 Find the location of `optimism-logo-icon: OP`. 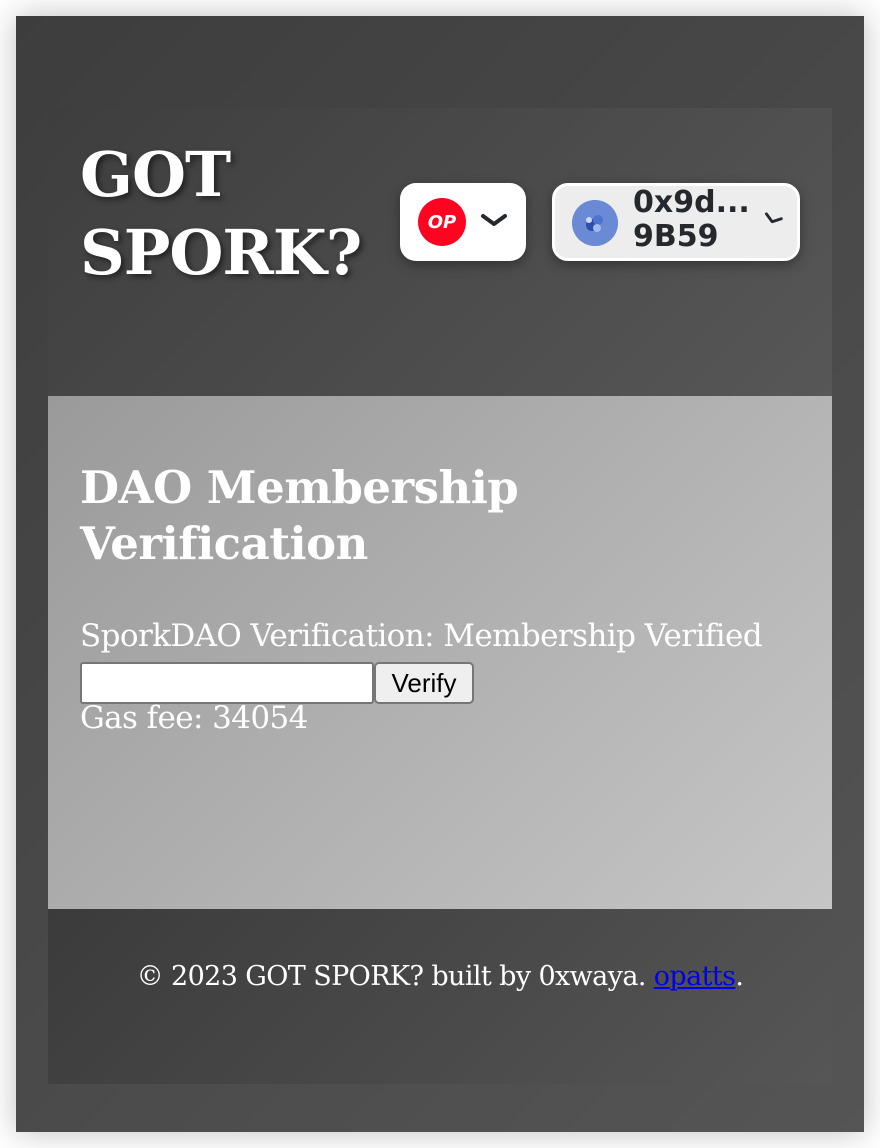

optimism-logo-icon: OP is located at coordinates (442, 222).